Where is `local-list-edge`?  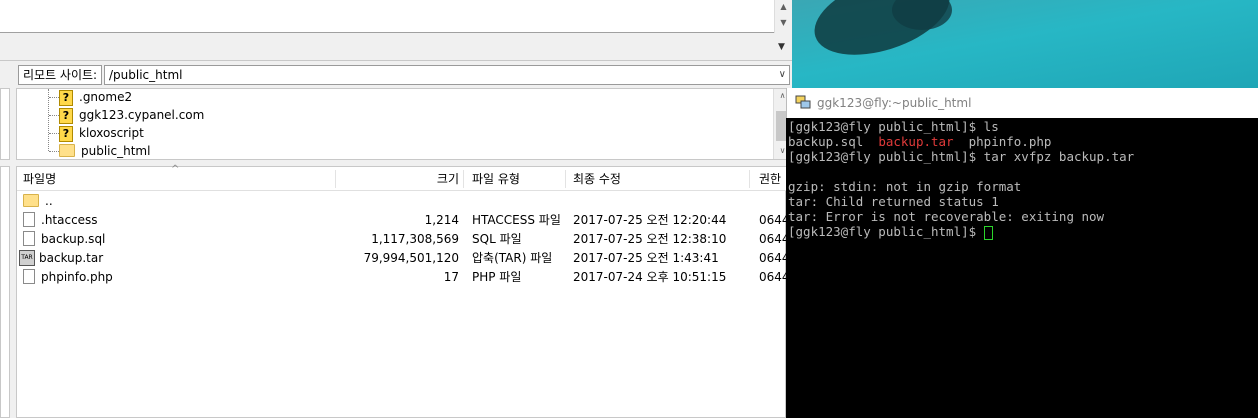 local-list-edge is located at coordinates (5, 292).